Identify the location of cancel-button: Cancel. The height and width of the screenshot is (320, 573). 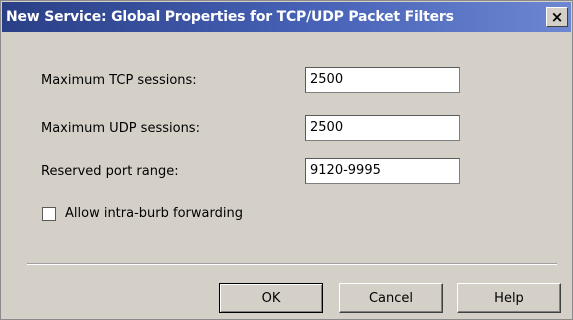
(391, 298).